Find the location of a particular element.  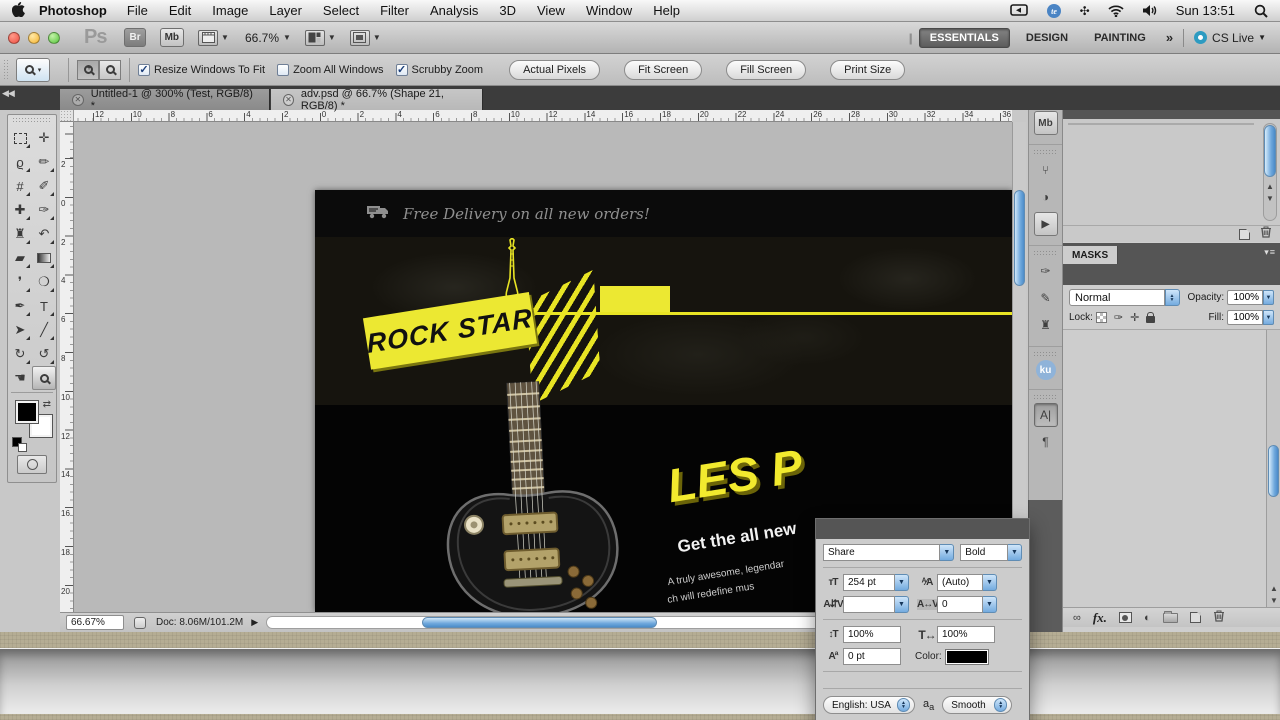

path-selection-tool: ➤ is located at coordinates (20, 330).